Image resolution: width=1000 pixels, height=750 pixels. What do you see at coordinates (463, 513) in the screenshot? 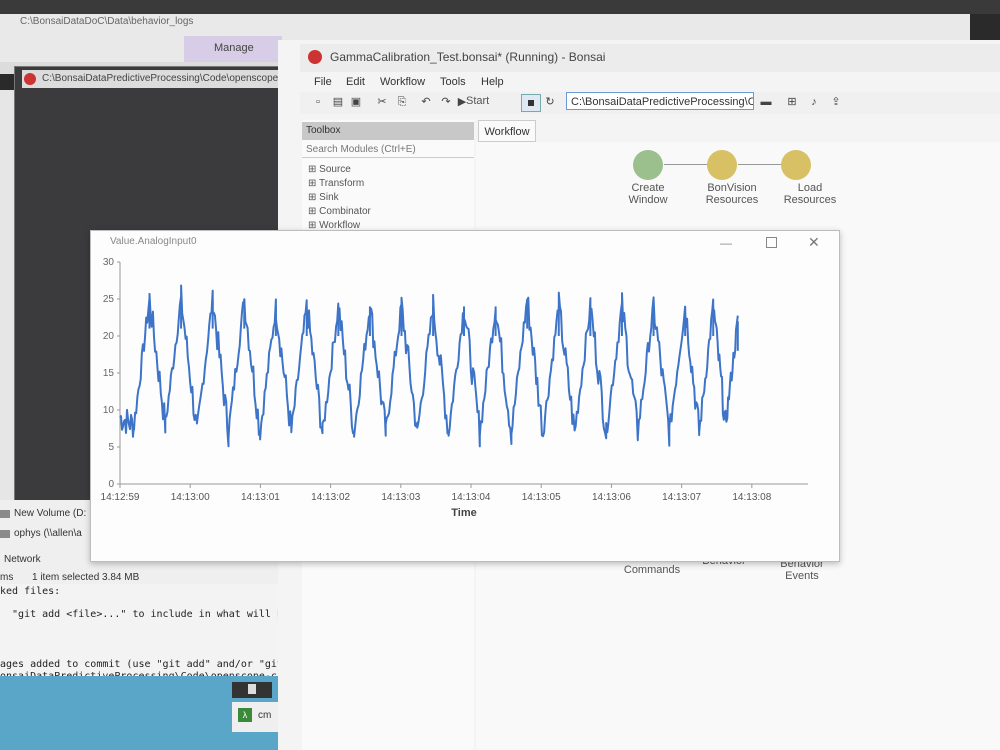
I see `x-axis-label: Time` at bounding box center [463, 513].